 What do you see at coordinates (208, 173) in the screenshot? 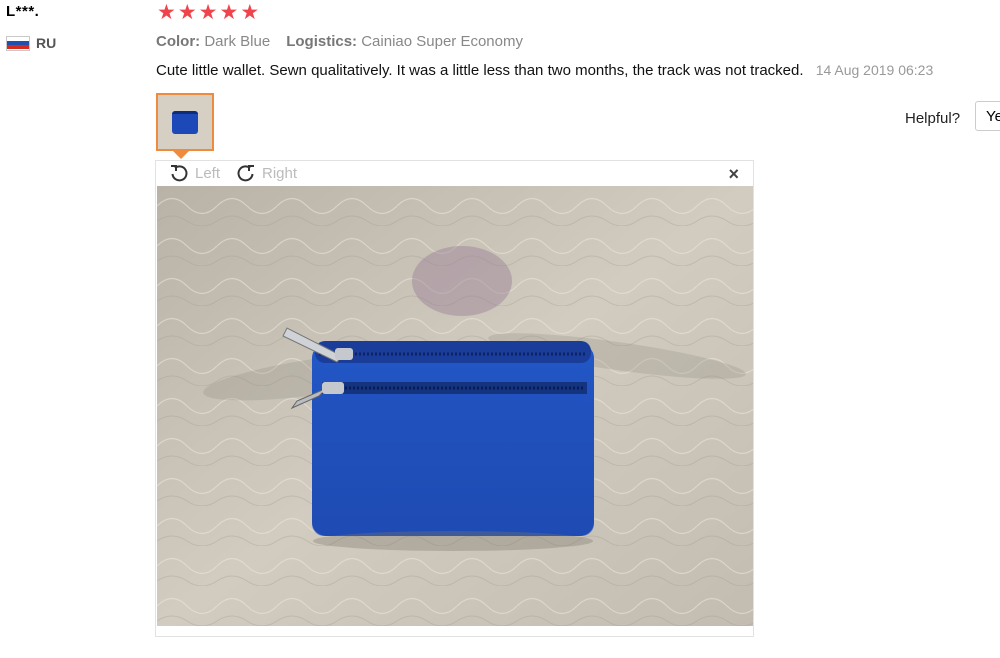
I see `rotate-left-label: Left` at bounding box center [208, 173].